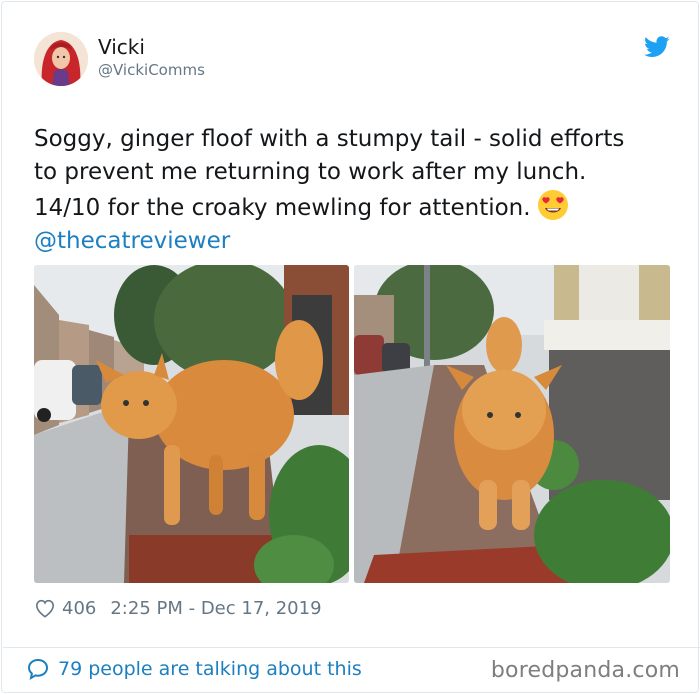 Image resolution: width=700 pixels, height=694 pixels. Describe the element at coordinates (657, 47) in the screenshot. I see `twitter-bird-icon` at that location.